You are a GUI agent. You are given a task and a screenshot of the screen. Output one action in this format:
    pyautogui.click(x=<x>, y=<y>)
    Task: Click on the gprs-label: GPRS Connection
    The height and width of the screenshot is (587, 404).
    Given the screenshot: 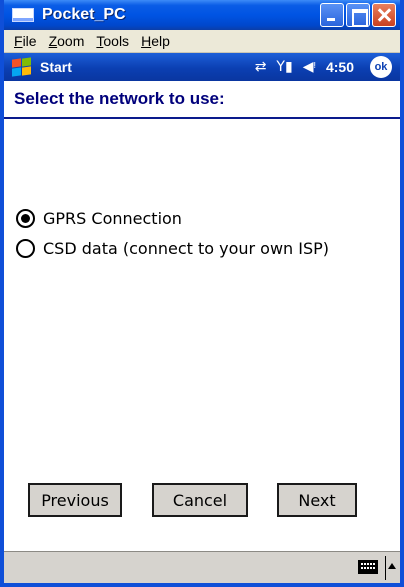 What is the action you would take?
    pyautogui.click(x=112, y=218)
    